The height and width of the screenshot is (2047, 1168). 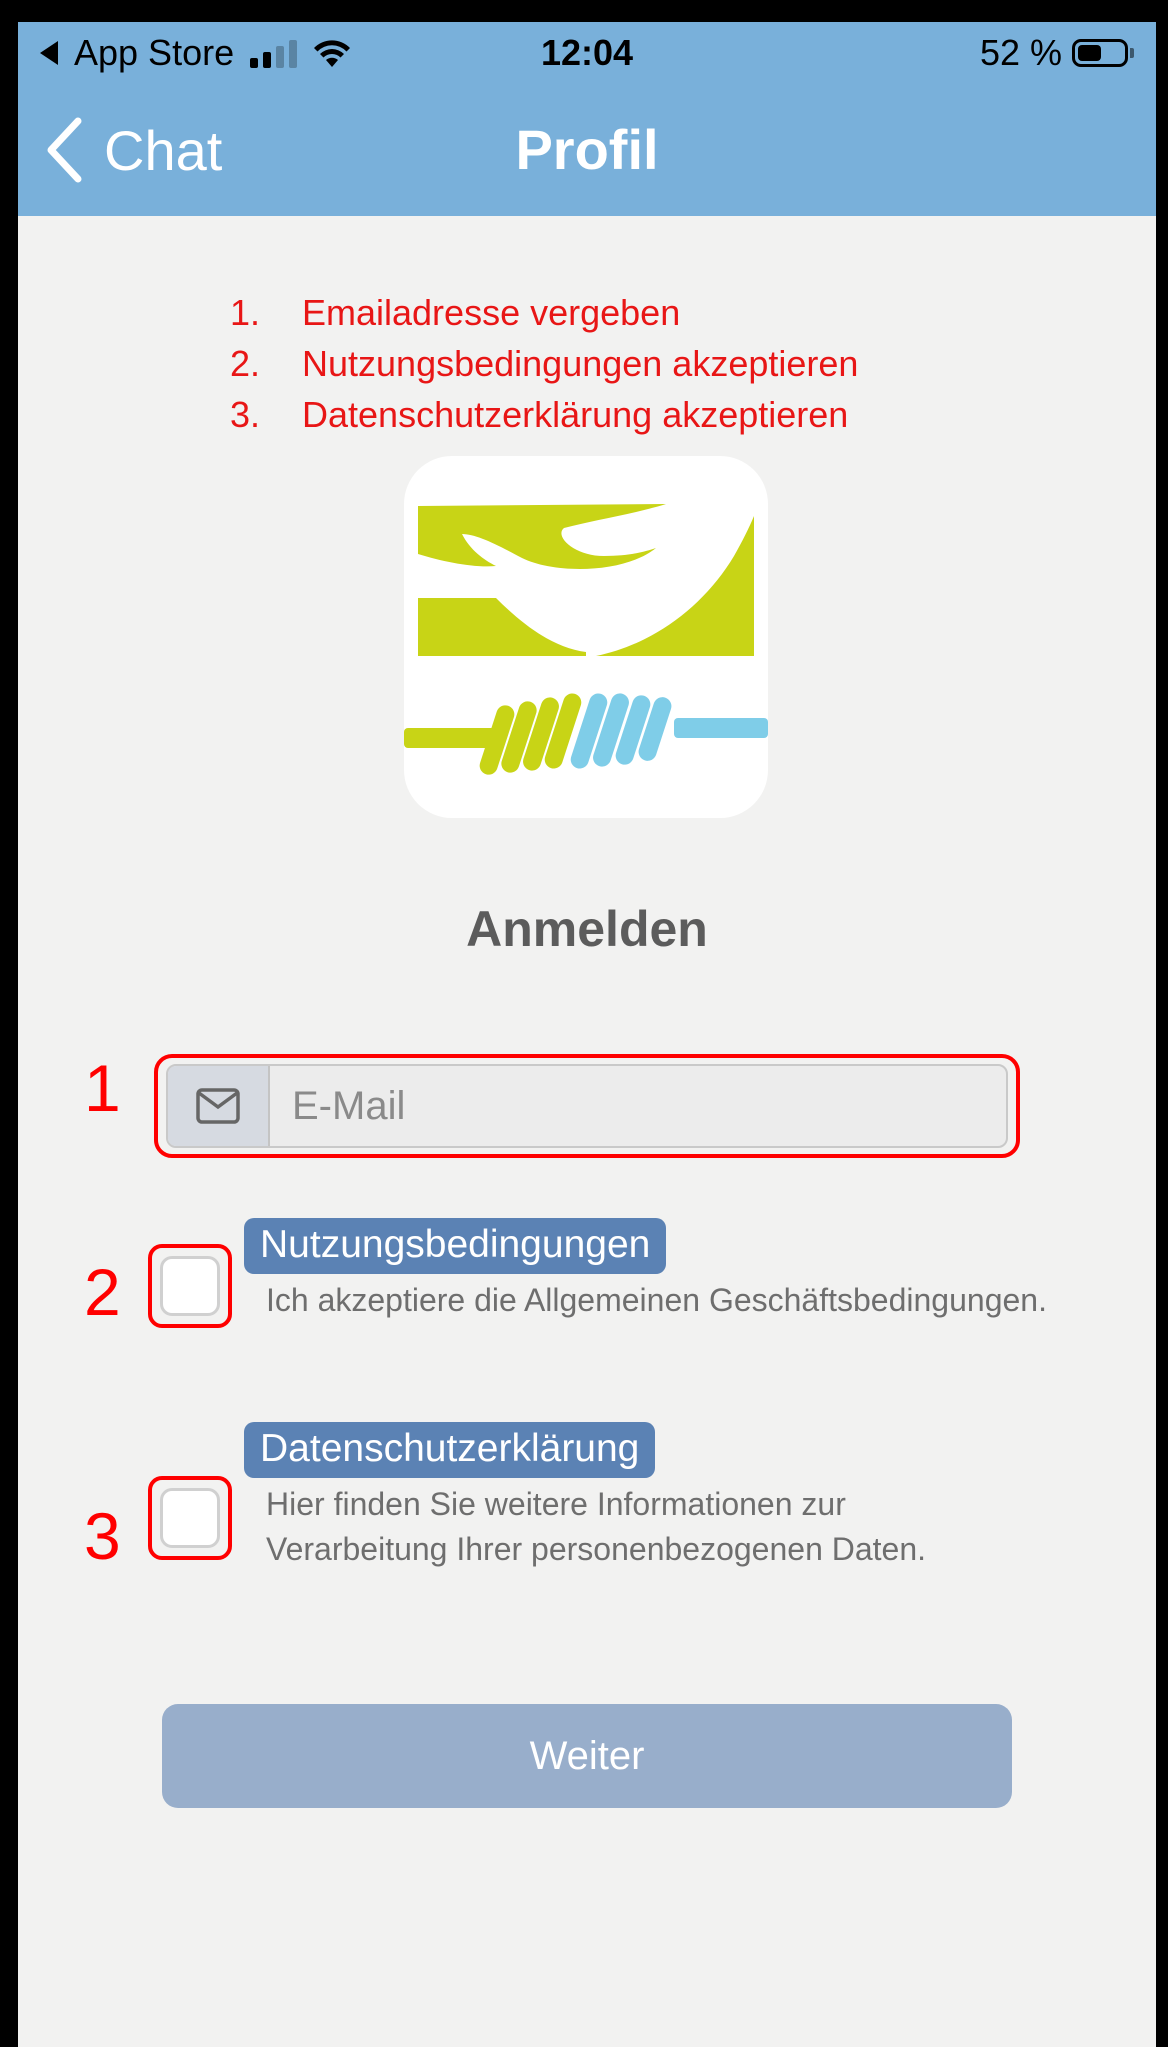 I want to click on callout-number-3: 3, so click(x=102, y=1536).